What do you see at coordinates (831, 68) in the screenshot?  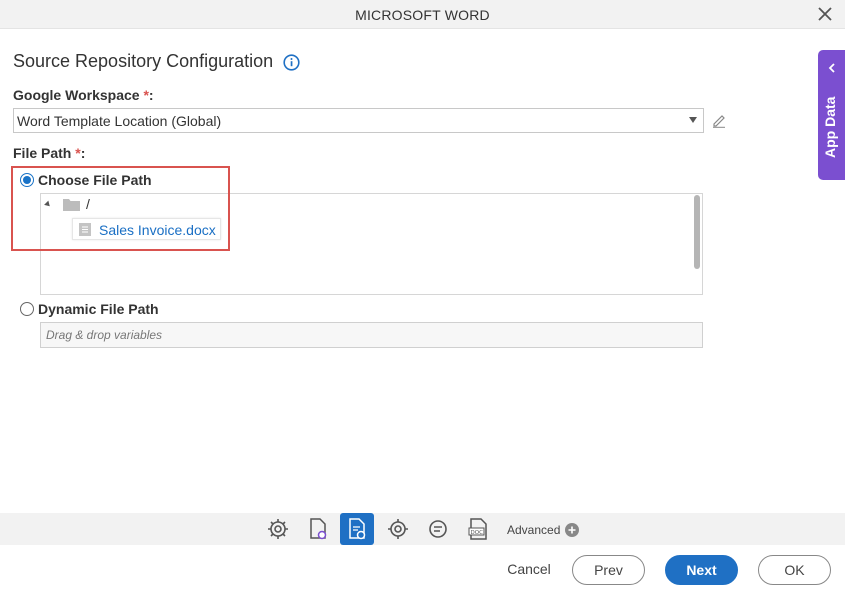 I see `chevron-left-icon` at bounding box center [831, 68].